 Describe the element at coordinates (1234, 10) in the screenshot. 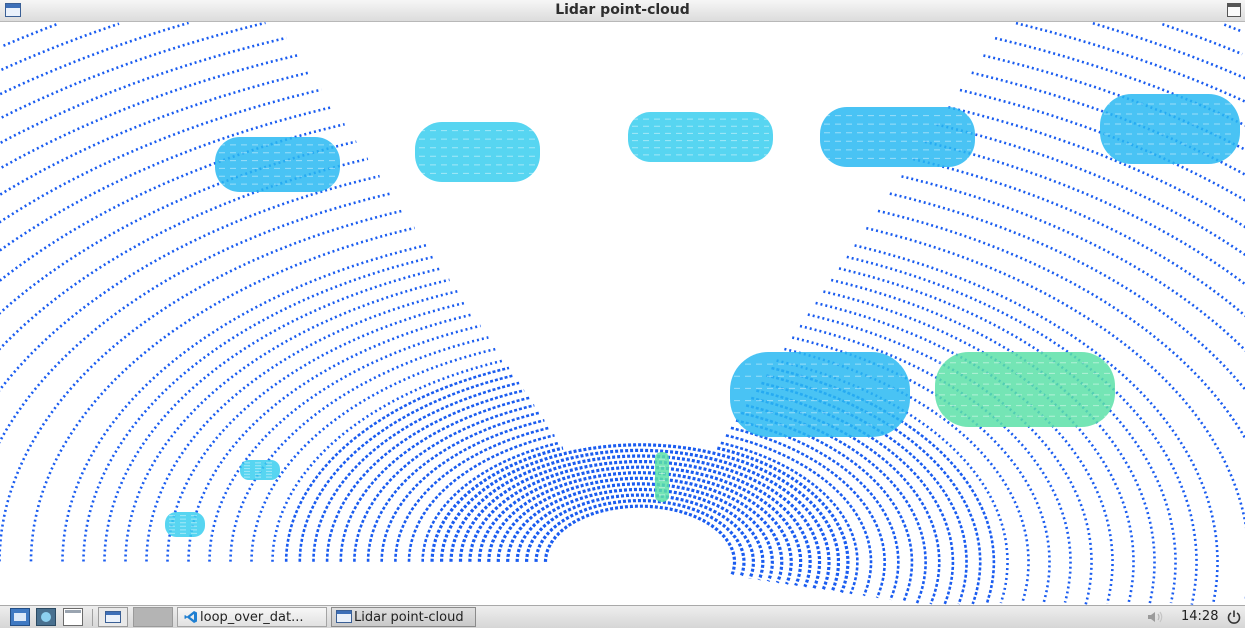

I see `maximize-button` at that location.